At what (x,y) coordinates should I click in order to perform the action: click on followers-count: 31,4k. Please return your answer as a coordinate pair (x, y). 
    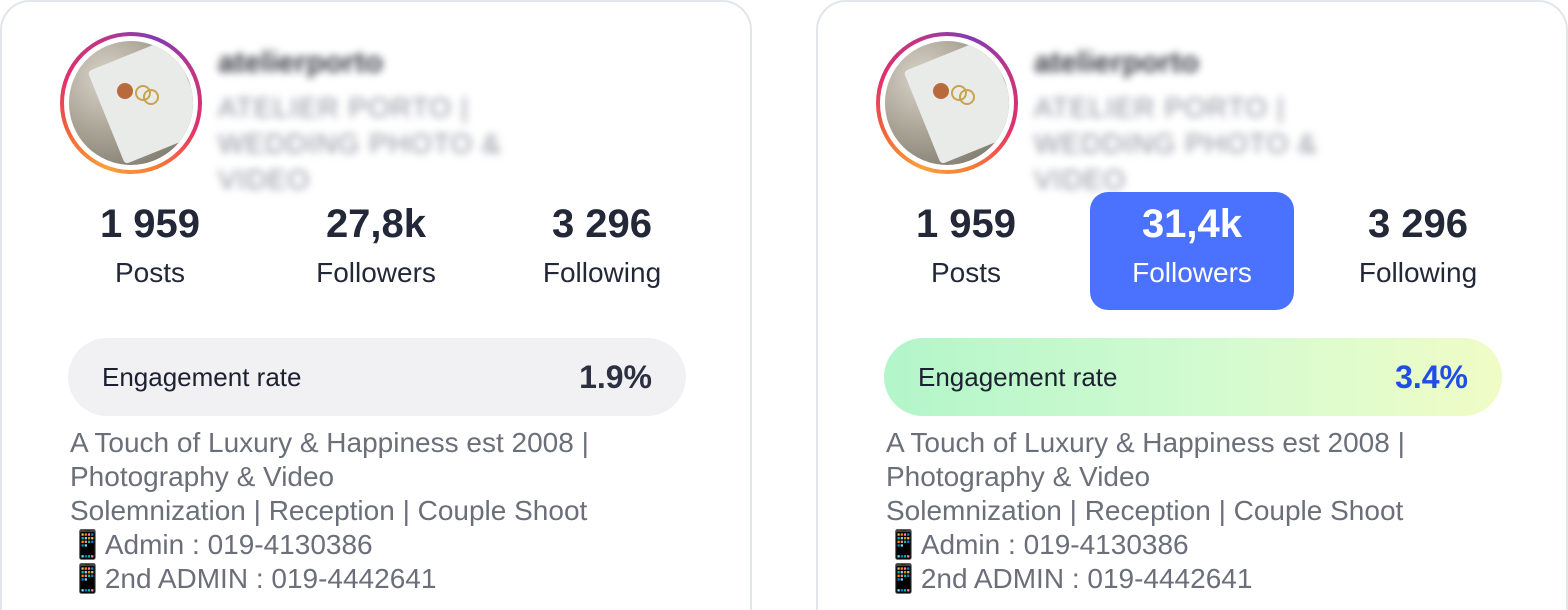
    Looking at the image, I should click on (1192, 224).